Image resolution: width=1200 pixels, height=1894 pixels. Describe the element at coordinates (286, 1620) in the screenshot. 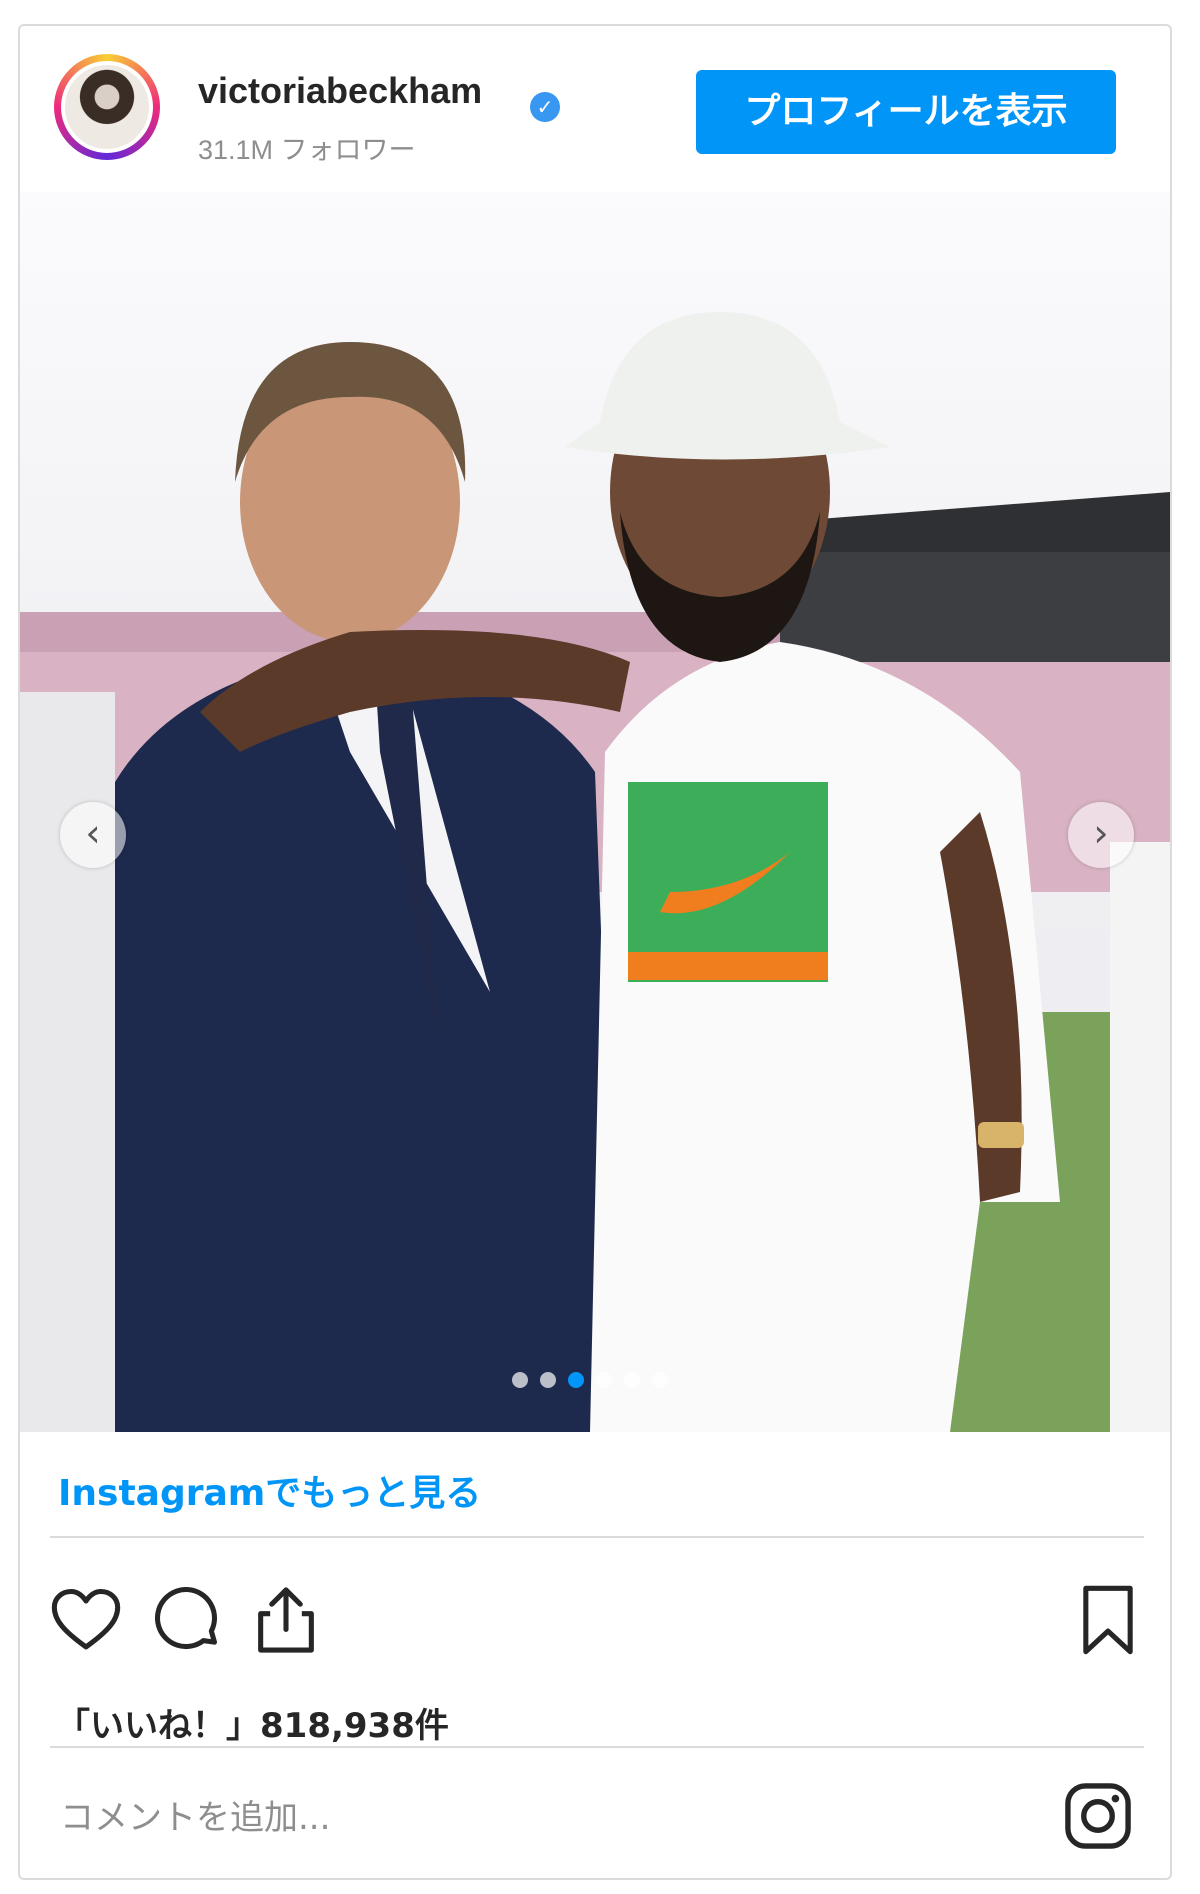

I see `share-icon` at that location.